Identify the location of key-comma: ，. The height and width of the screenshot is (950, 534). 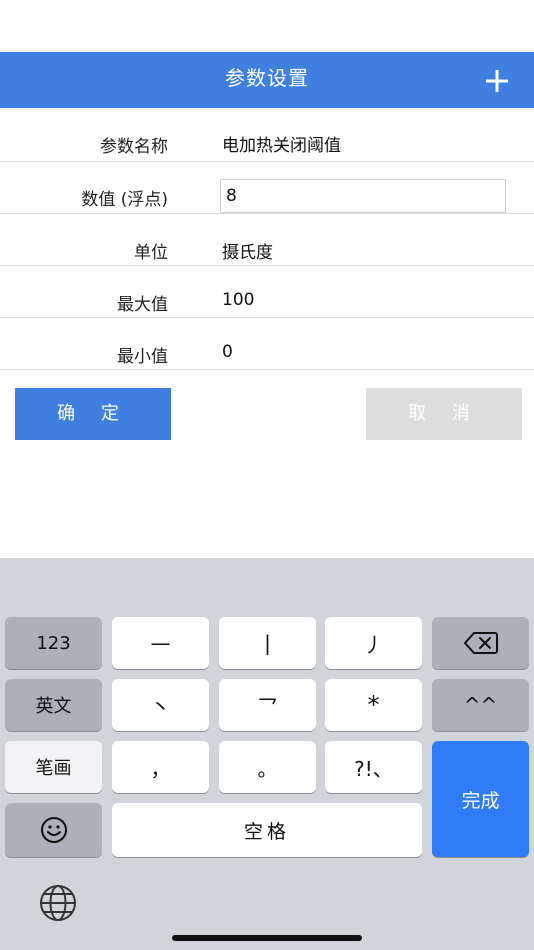
(160, 767).